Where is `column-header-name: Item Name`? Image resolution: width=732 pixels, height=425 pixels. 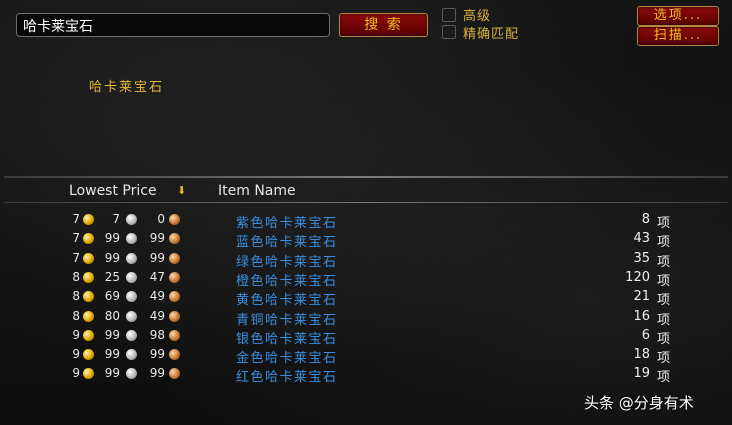
column-header-name: Item Name is located at coordinates (257, 191).